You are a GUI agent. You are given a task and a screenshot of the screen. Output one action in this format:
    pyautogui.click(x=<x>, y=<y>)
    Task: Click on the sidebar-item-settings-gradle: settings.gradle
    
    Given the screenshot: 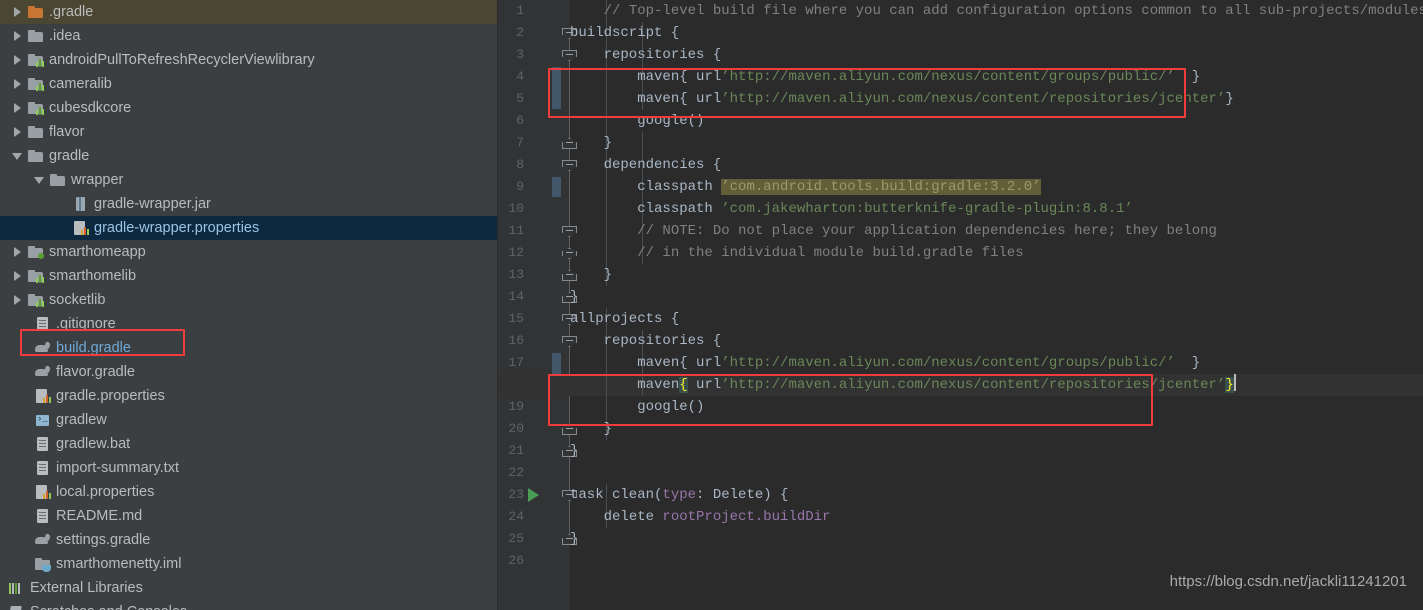 What is the action you would take?
    pyautogui.click(x=248, y=540)
    